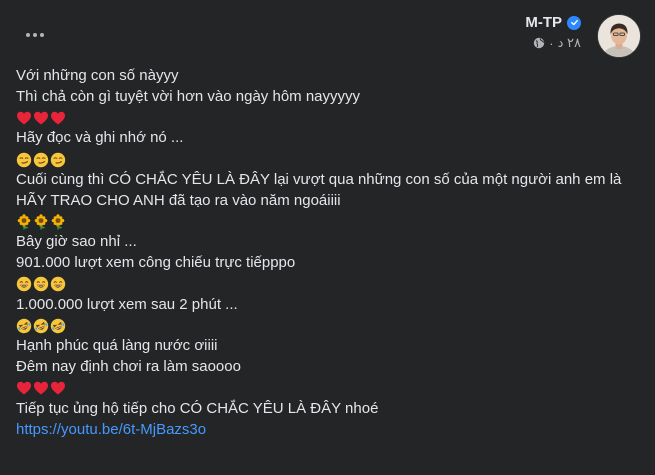  What do you see at coordinates (569, 43) in the screenshot?
I see `post-timestamp: ٢٨ د` at bounding box center [569, 43].